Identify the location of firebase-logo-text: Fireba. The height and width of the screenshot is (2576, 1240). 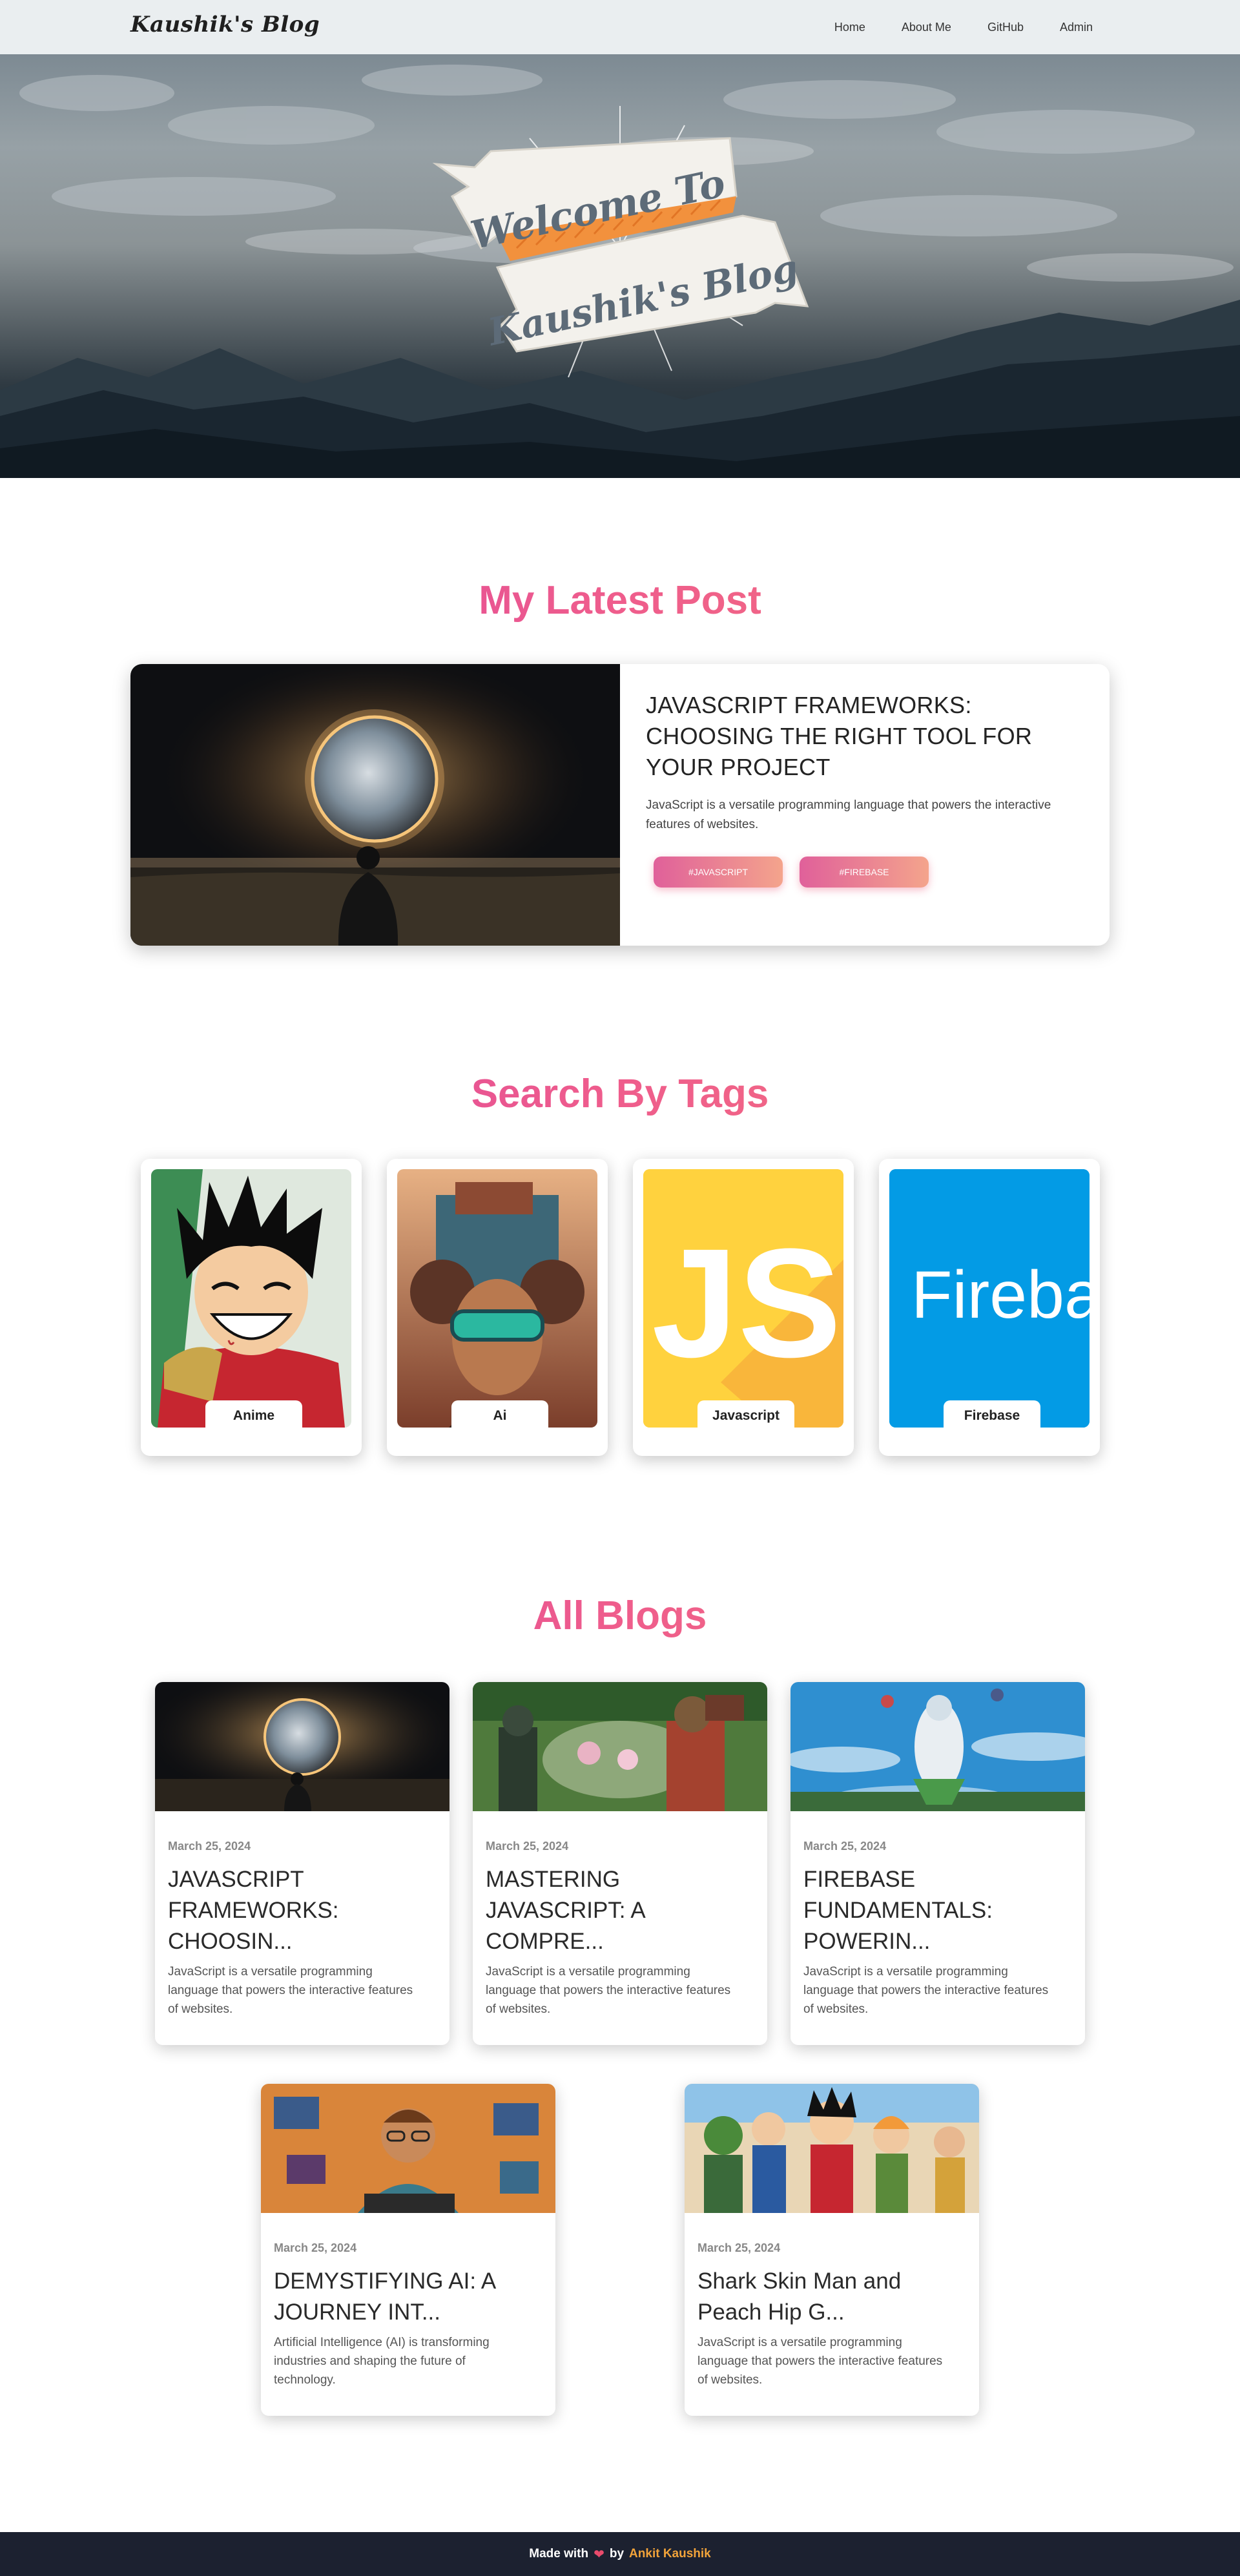
(1000, 1295).